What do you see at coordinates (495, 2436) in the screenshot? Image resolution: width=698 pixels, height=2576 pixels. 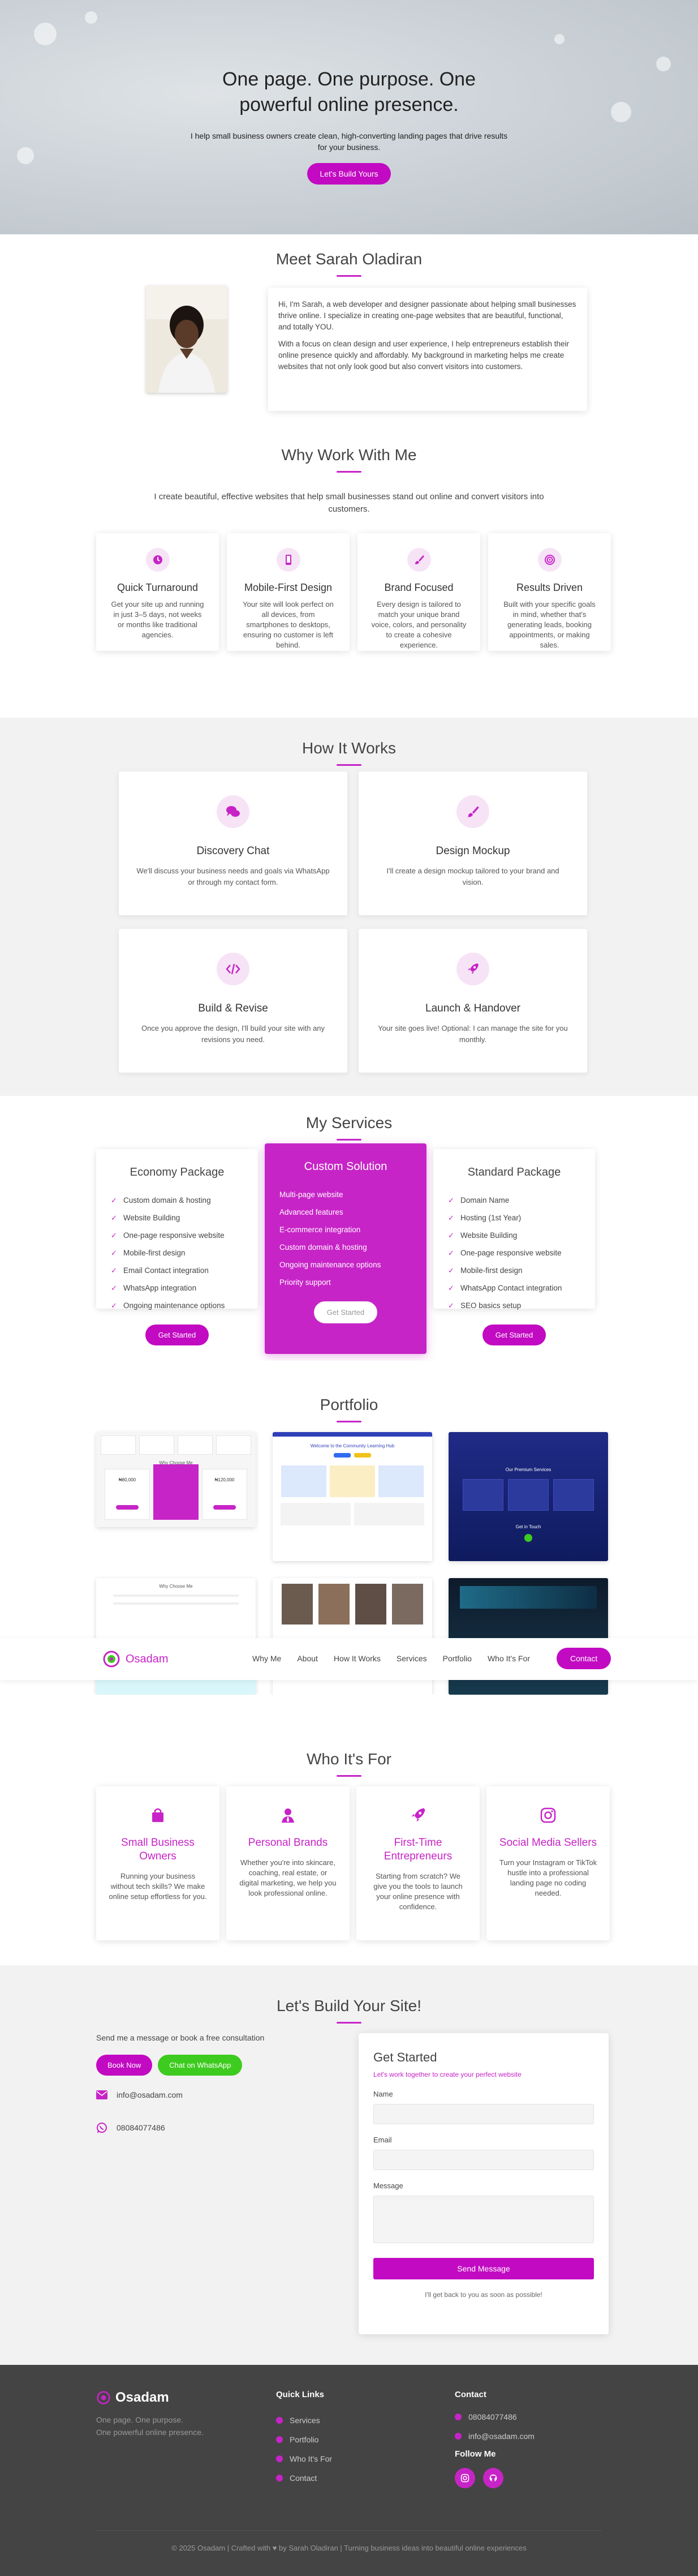 I see `footer-email: info@osadam.com` at bounding box center [495, 2436].